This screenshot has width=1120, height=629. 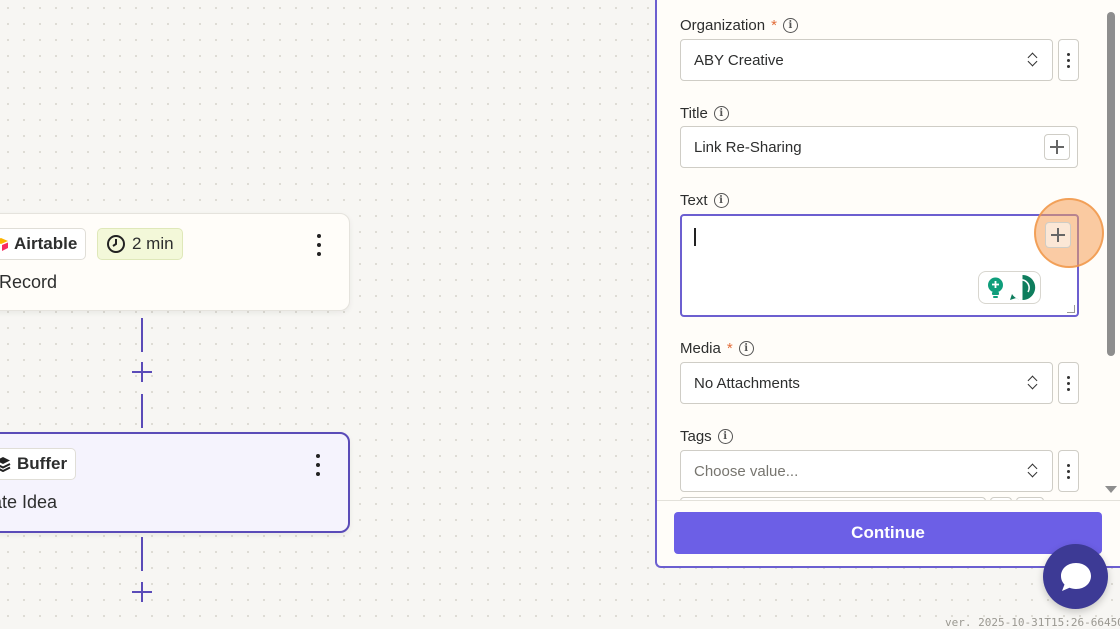 I want to click on continue-button: Continue, so click(x=888, y=533).